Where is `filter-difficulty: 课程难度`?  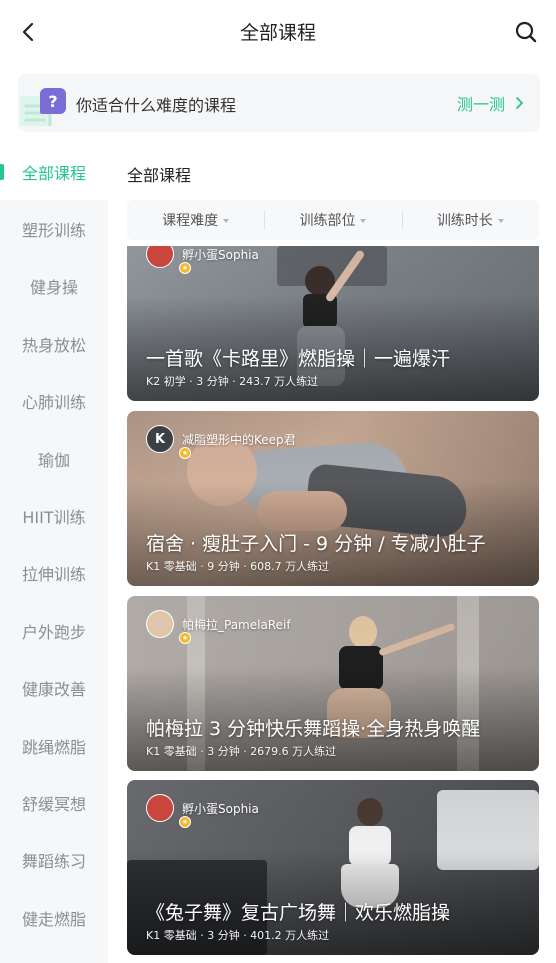
filter-difficulty: 课程难度 is located at coordinates (195, 220).